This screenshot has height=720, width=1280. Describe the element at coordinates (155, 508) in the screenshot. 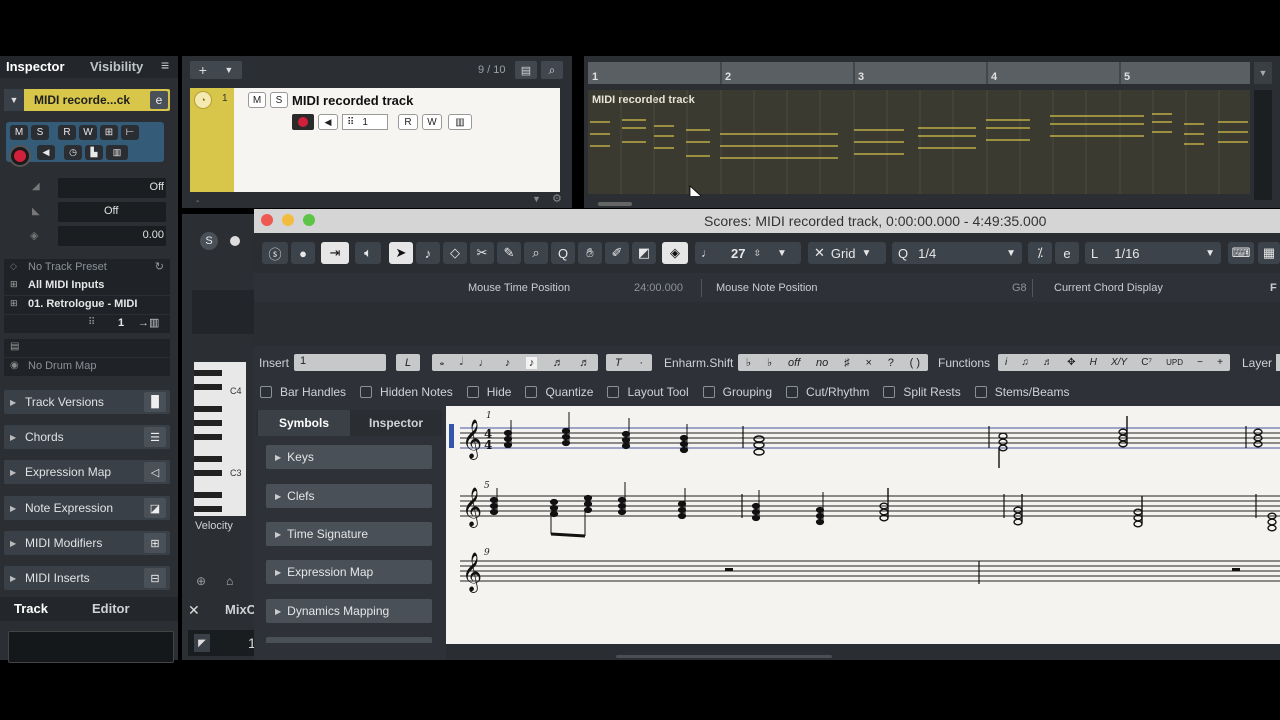

I see `note-expression-icon: ◪` at that location.